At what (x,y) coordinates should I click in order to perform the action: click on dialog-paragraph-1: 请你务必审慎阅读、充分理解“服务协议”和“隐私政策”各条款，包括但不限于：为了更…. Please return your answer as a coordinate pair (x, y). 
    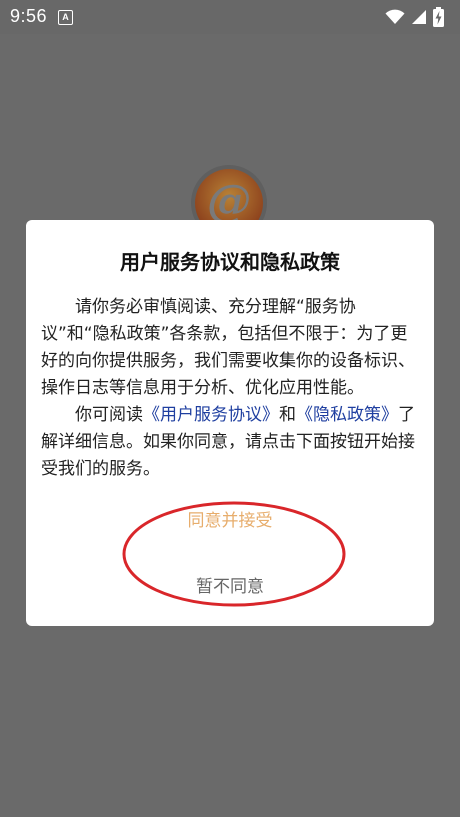
    Looking at the image, I should click on (228, 347).